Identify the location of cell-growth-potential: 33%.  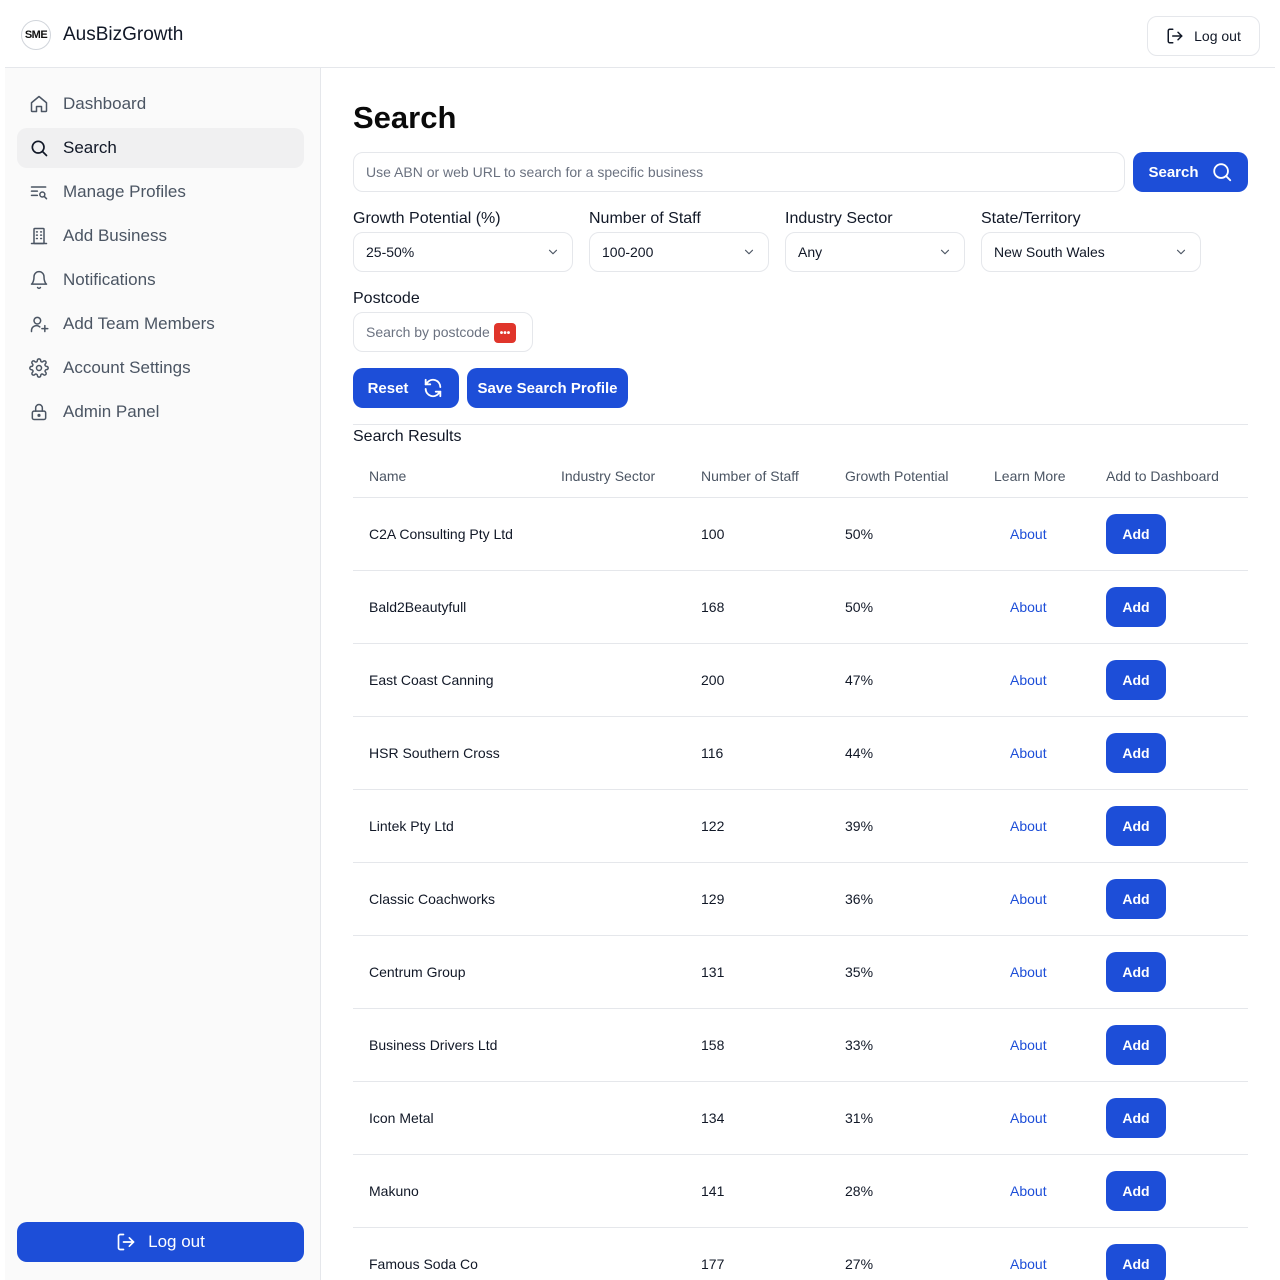
(919, 1045).